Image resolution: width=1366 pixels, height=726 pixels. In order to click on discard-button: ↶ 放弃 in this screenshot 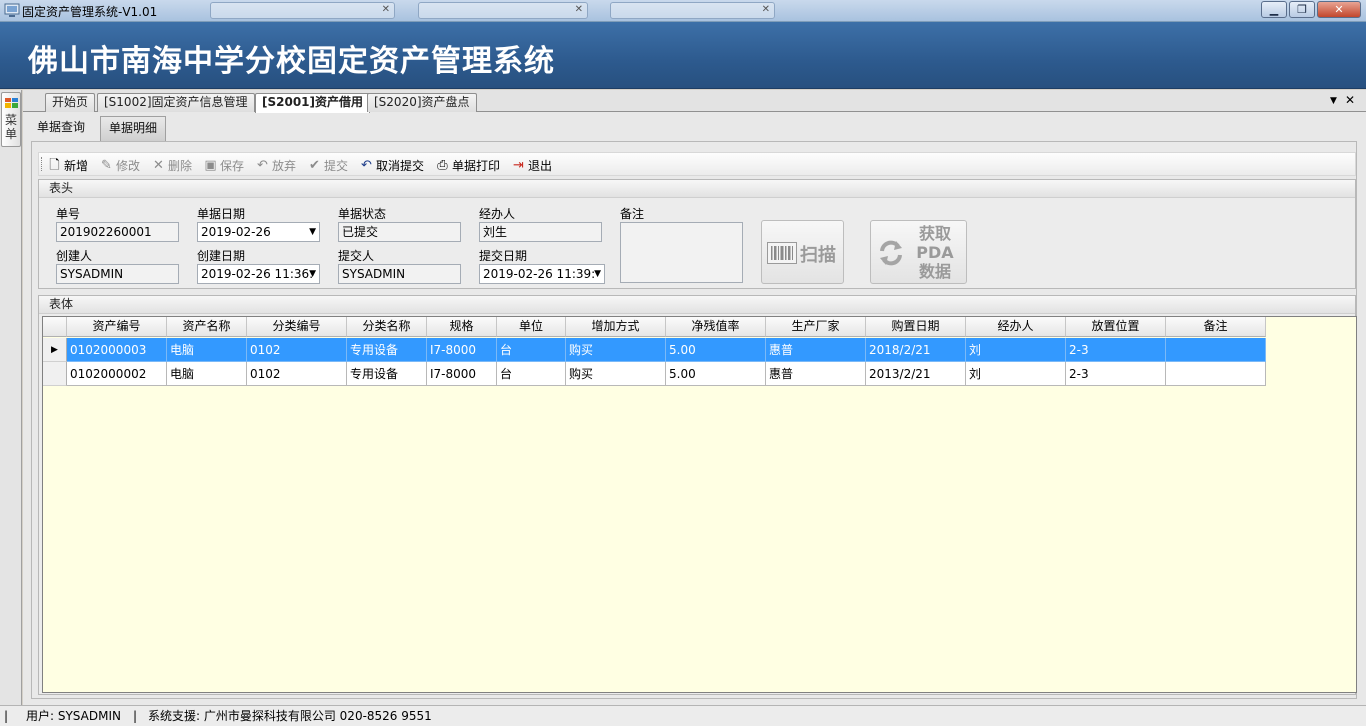, I will do `click(275, 165)`.